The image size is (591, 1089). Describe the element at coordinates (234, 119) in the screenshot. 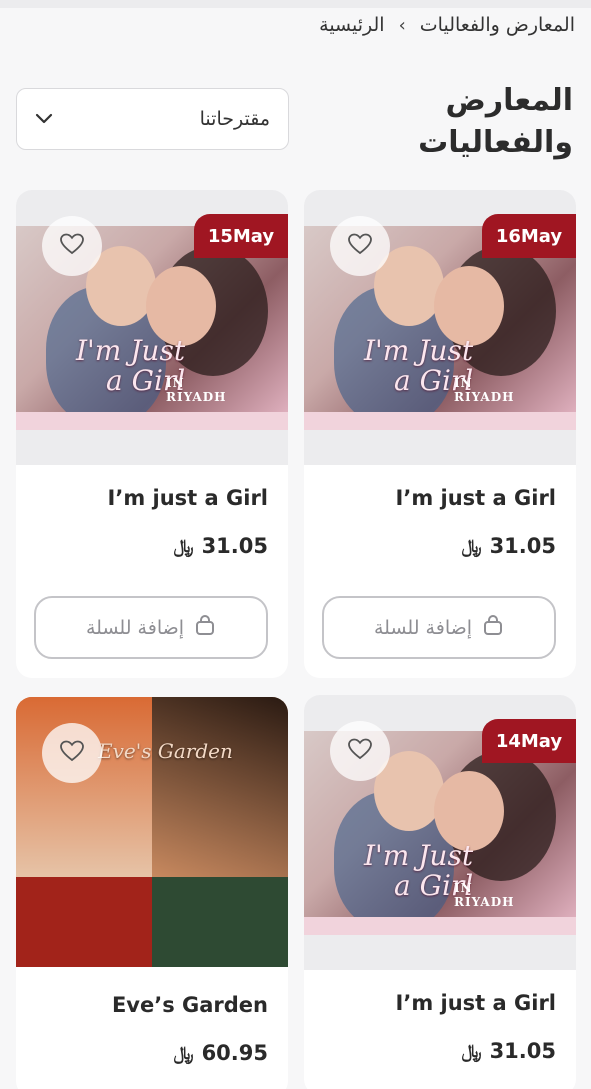

I see `sort-selected-value: مقترحاتنا` at that location.